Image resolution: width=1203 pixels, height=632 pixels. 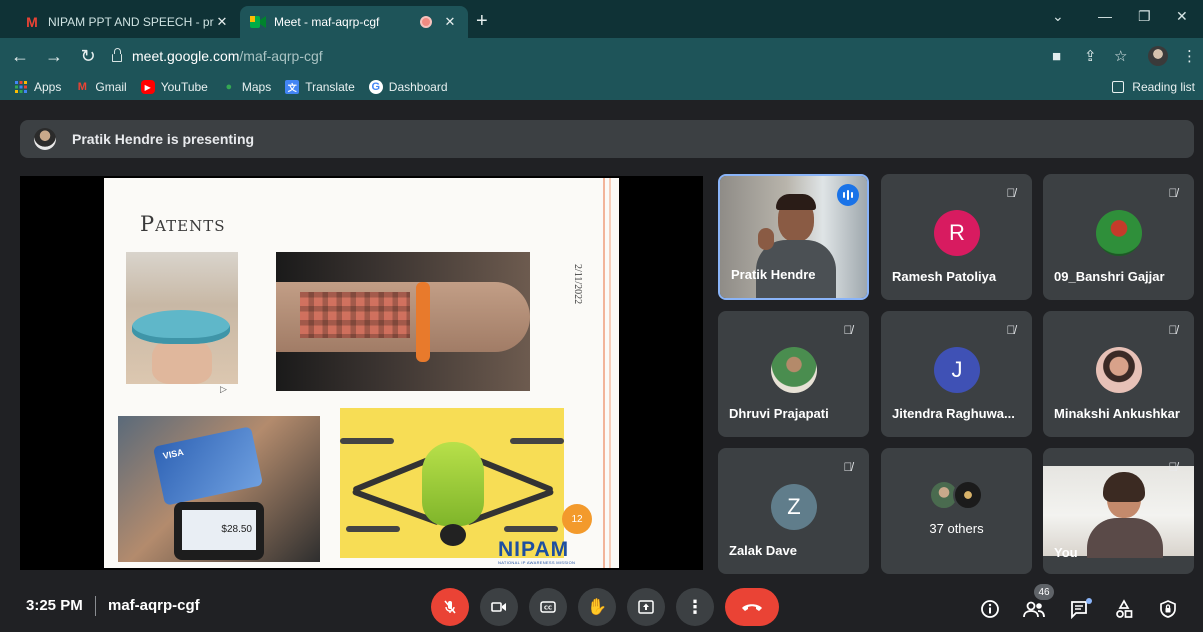 I want to click on slide-image-drone, so click(x=452, y=483).